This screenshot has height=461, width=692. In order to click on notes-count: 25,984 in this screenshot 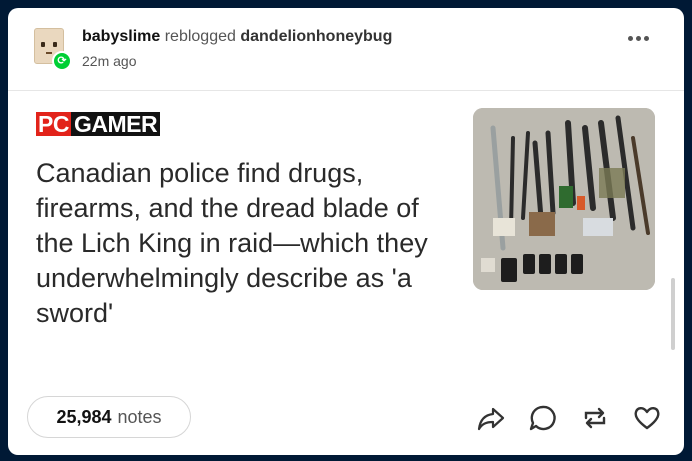, I will do `click(84, 416)`.